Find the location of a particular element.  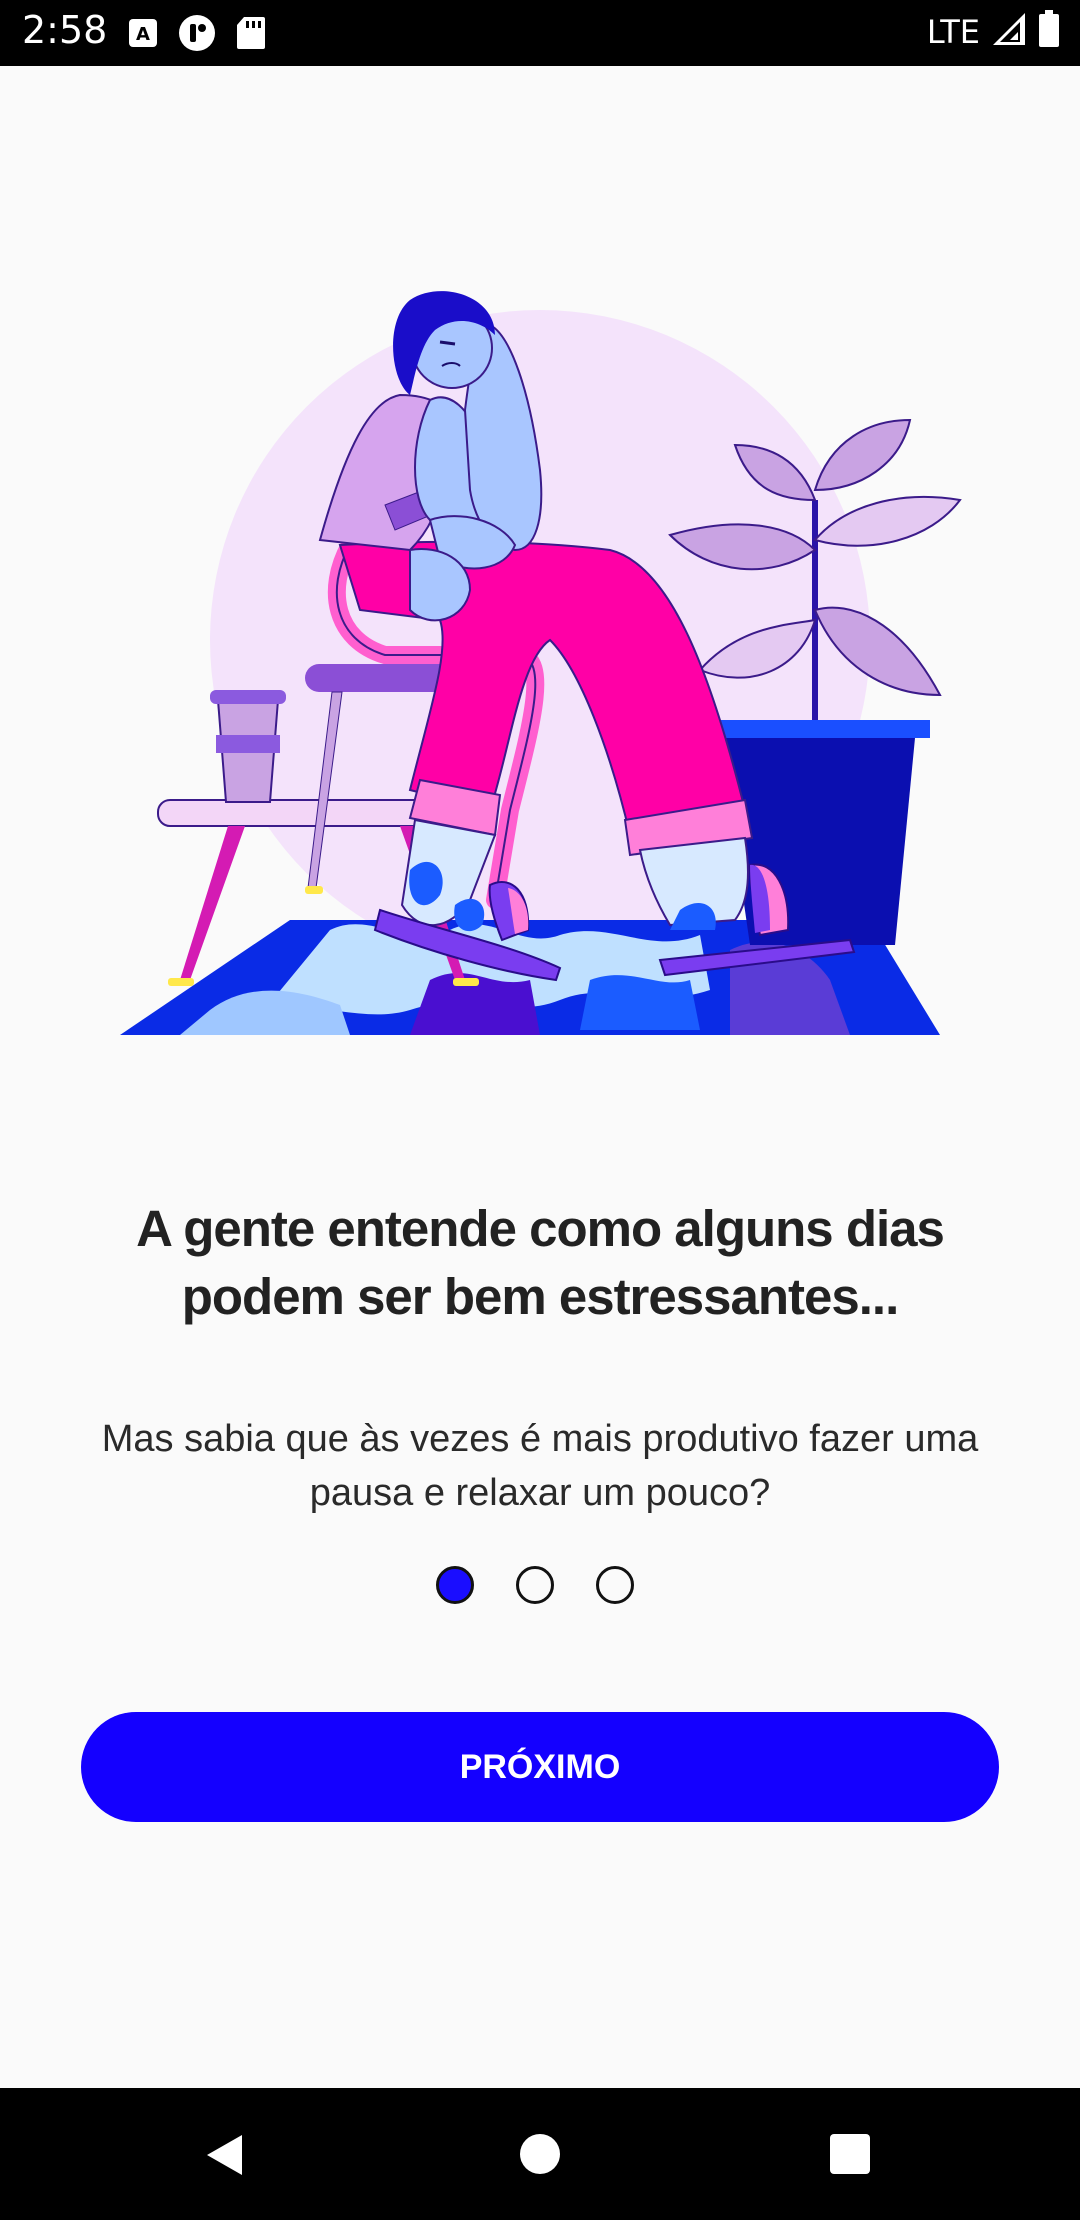

signal-icon is located at coordinates (1009, 31).